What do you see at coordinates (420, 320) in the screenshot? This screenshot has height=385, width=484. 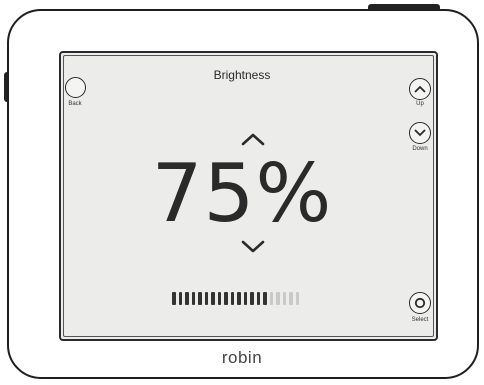 I see `select-button-label: Select` at bounding box center [420, 320].